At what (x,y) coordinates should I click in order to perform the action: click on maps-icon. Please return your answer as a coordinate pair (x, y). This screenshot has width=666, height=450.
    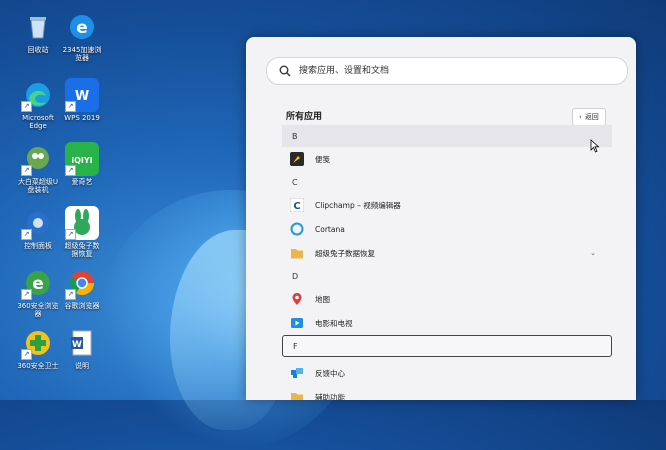
    Looking at the image, I should click on (297, 299).